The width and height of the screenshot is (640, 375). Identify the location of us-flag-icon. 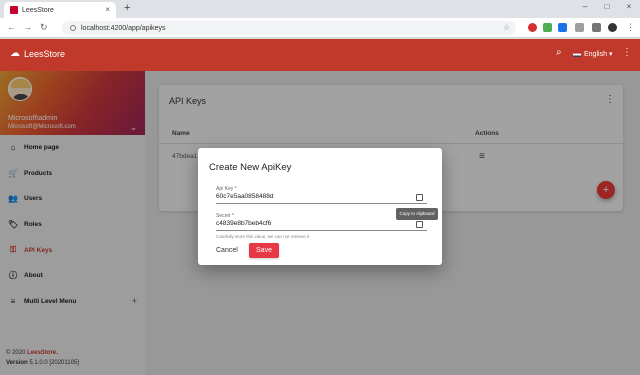
(577, 54).